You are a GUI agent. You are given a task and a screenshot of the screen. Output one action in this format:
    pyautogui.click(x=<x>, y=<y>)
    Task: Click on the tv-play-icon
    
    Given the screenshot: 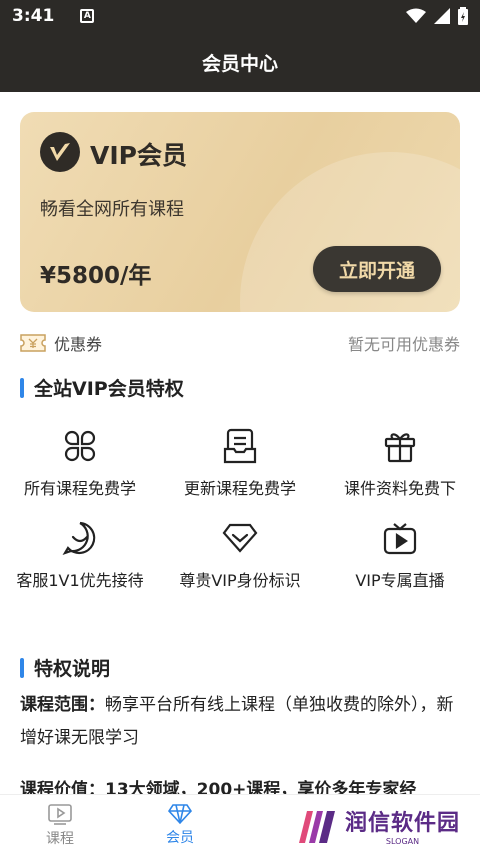 What is the action you would take?
    pyautogui.click(x=400, y=538)
    